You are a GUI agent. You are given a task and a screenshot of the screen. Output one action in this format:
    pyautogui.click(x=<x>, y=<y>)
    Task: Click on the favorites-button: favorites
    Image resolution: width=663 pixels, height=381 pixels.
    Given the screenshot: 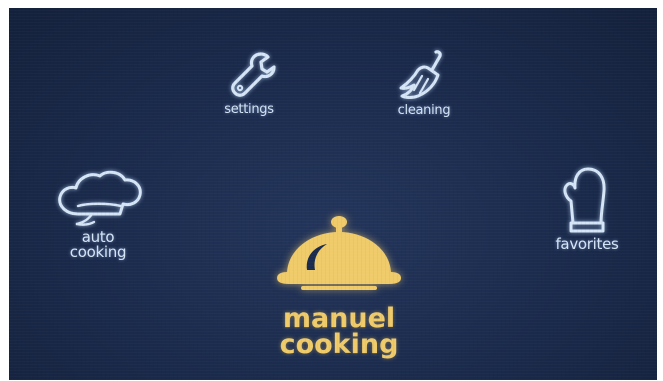 What is the action you would take?
    pyautogui.click(x=587, y=207)
    